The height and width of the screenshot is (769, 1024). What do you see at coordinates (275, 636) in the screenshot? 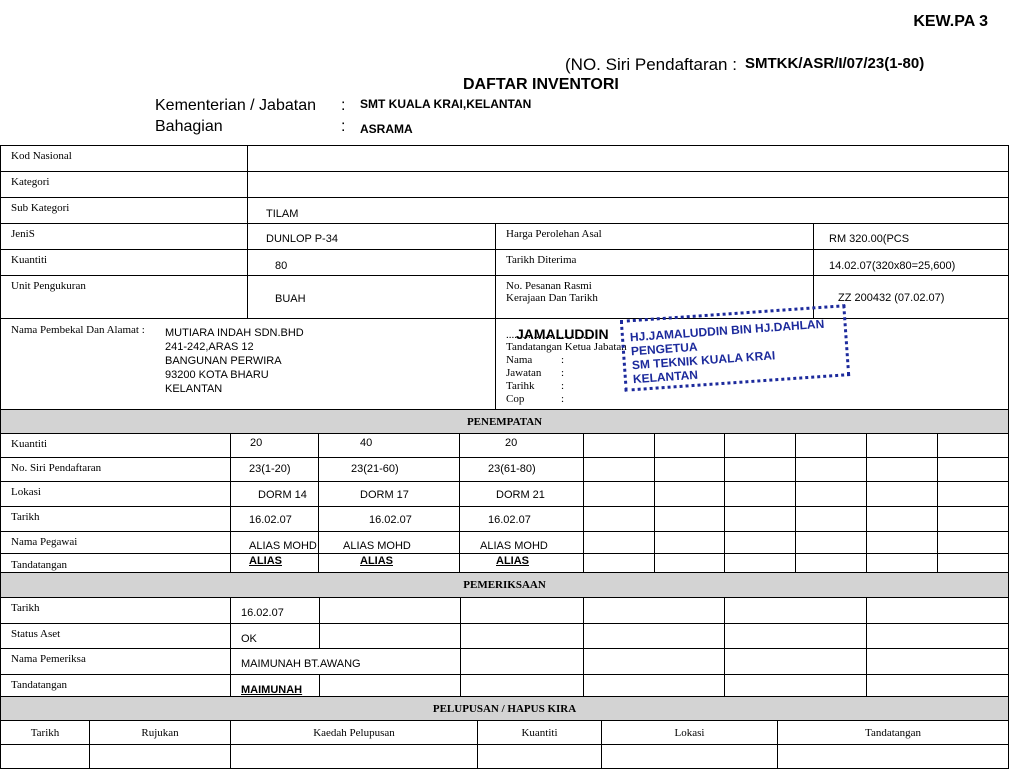
I see `cell: OK` at bounding box center [275, 636].